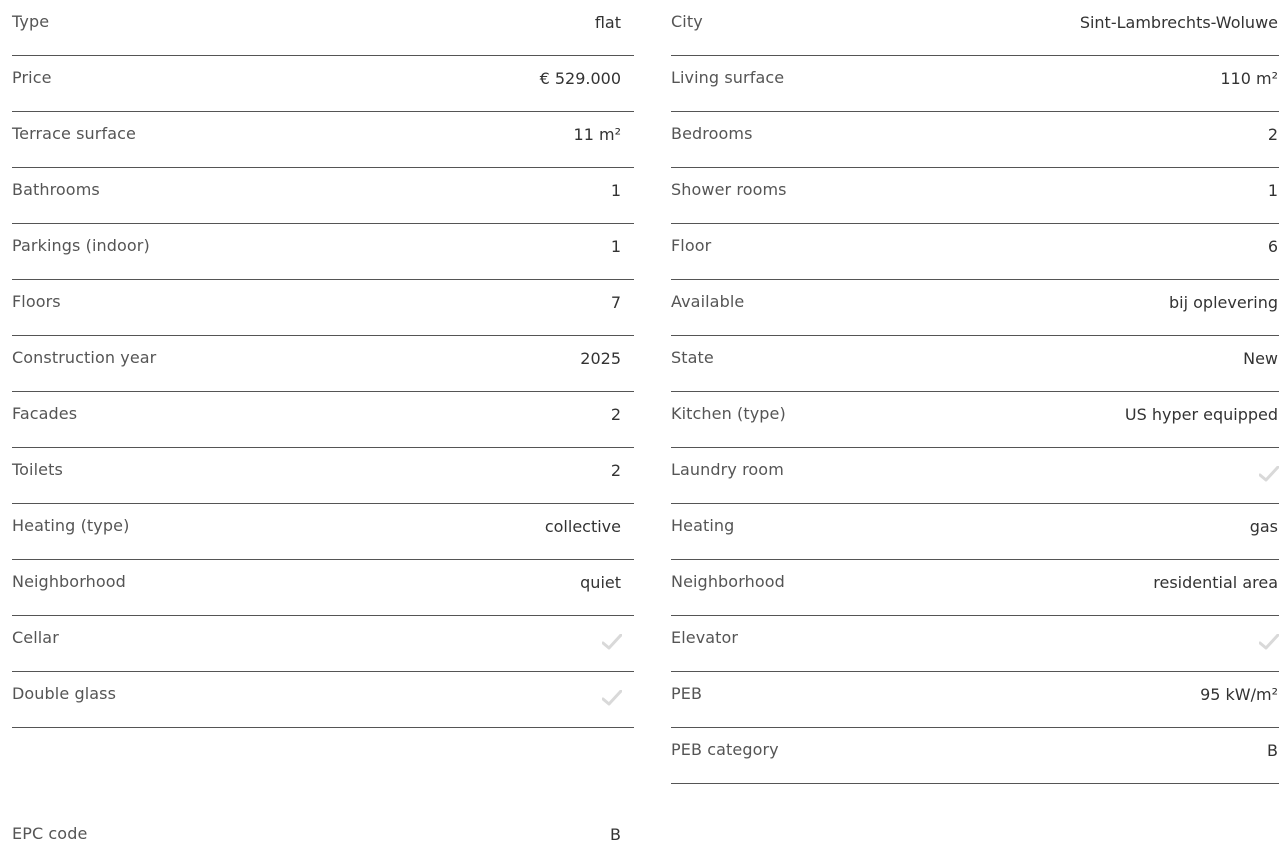 The height and width of the screenshot is (841, 1282). Describe the element at coordinates (615, 302) in the screenshot. I see `detail-value: 7` at that location.